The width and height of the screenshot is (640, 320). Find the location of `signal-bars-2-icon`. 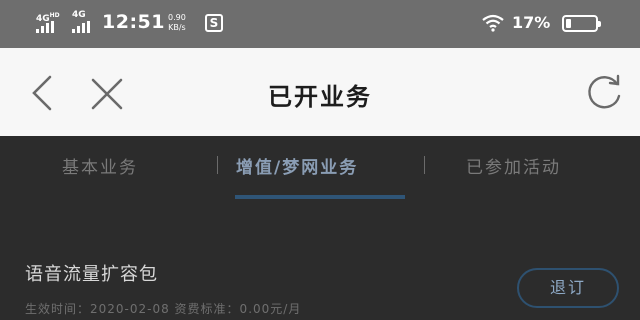

signal-bars-2-icon is located at coordinates (81, 27).